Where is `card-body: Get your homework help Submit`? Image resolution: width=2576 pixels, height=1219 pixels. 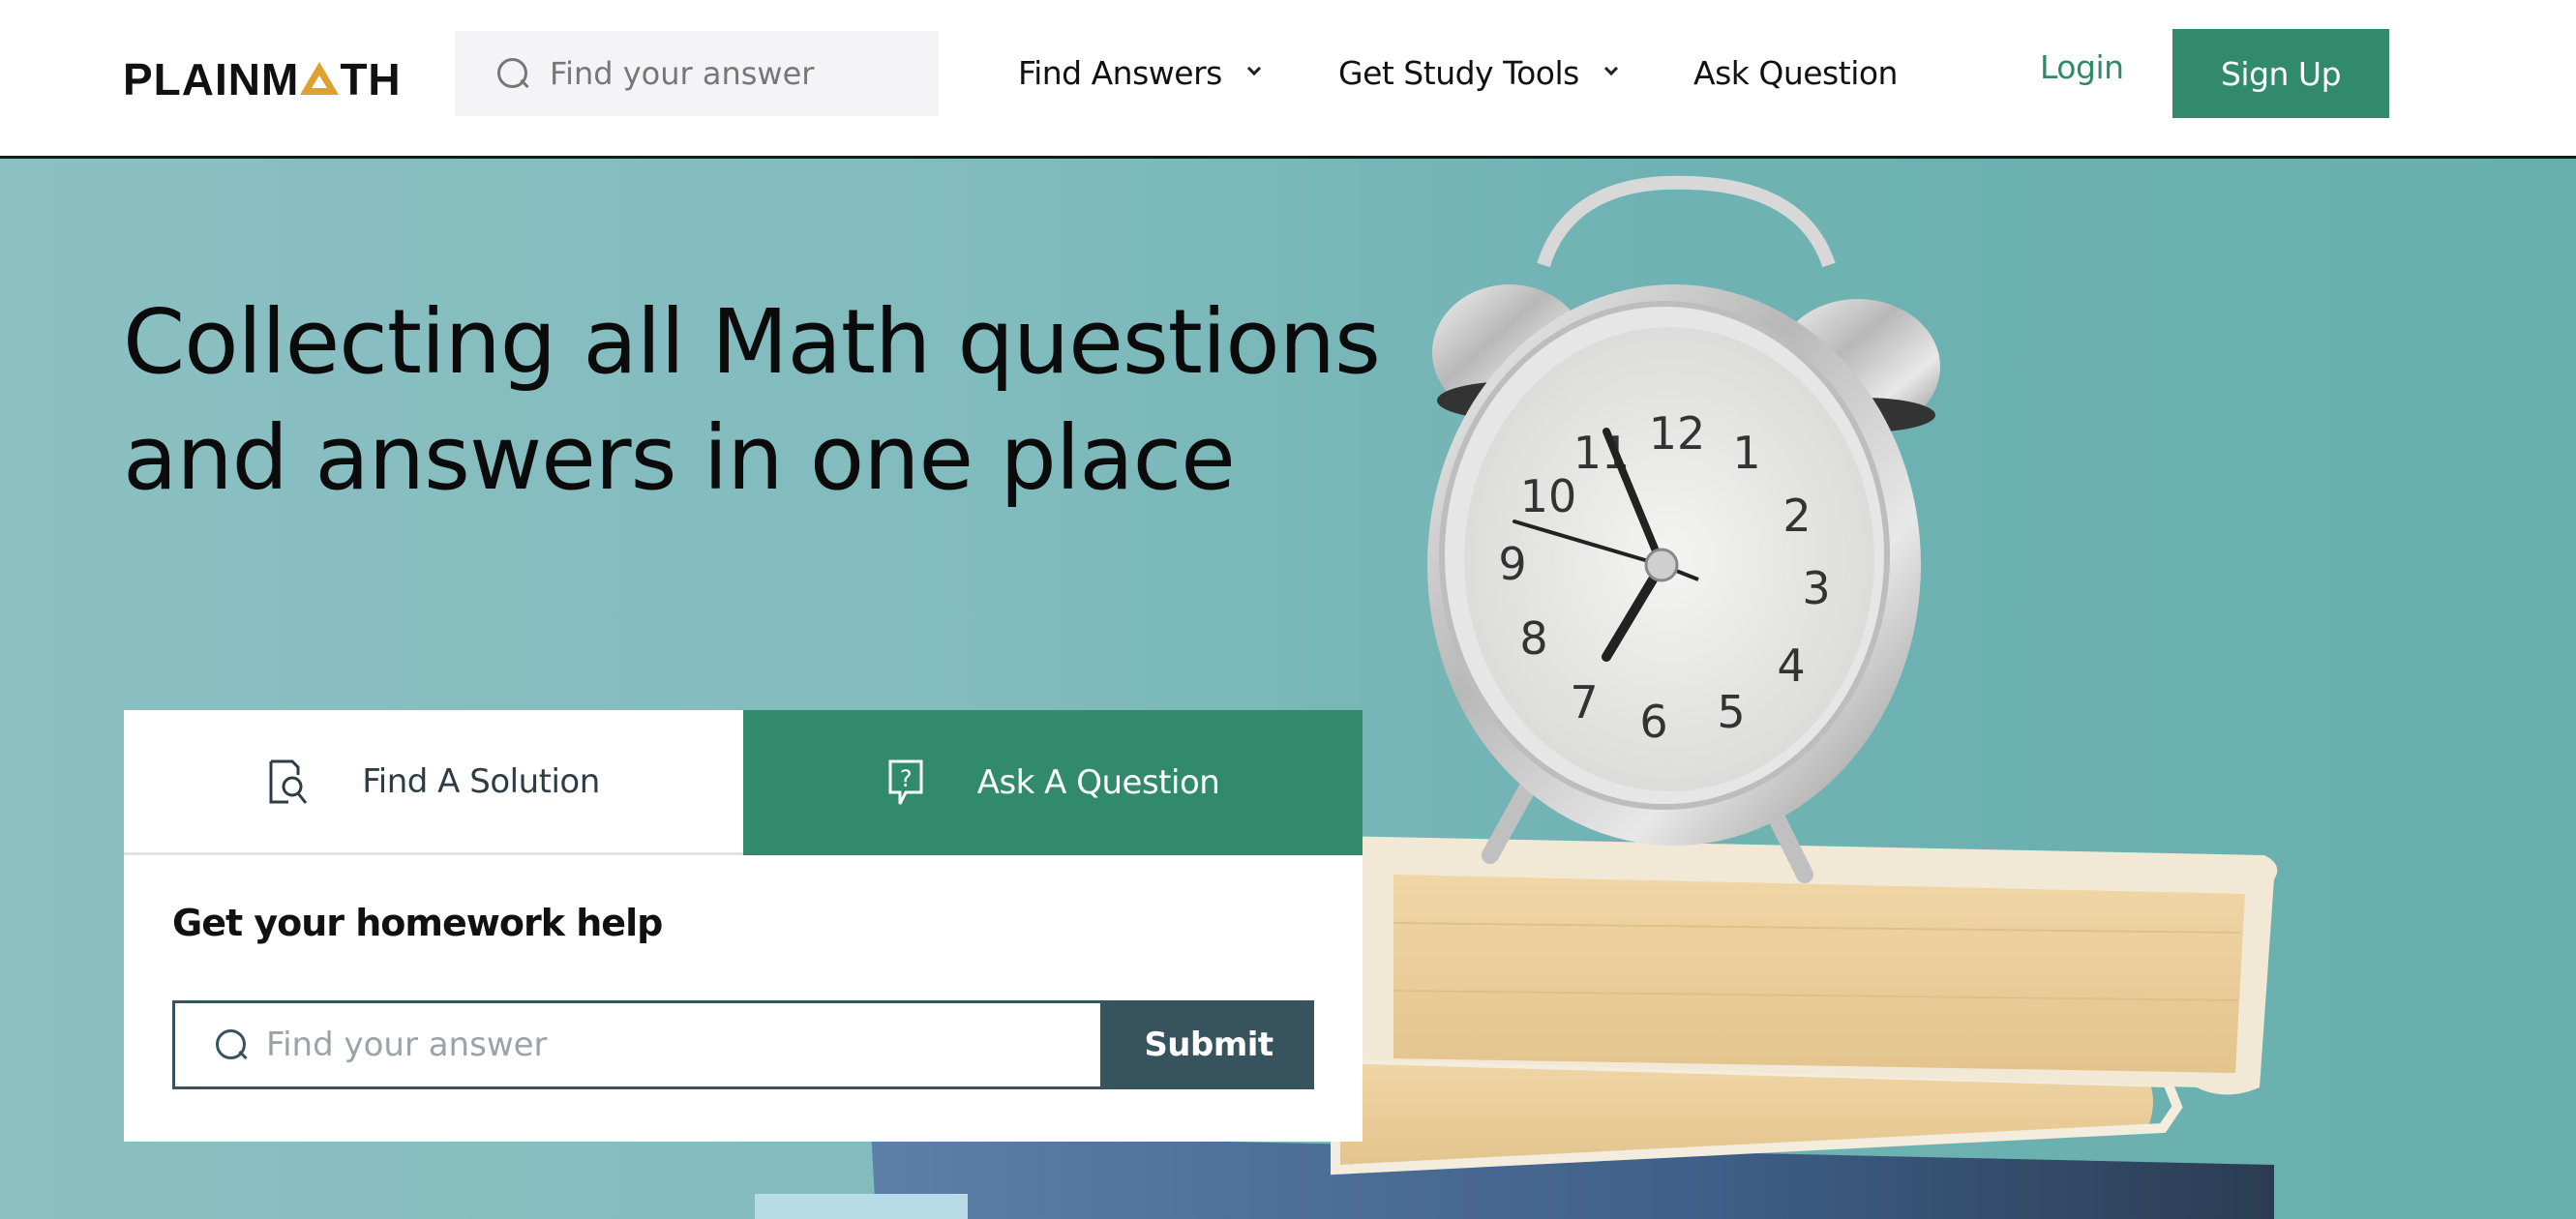 card-body: Get your homework help Submit is located at coordinates (743, 995).